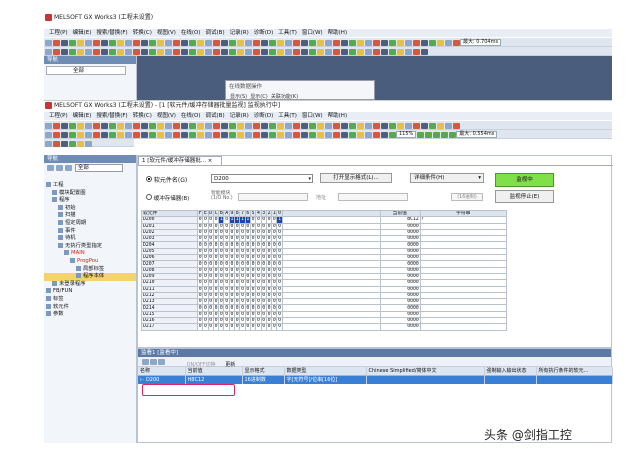  I want to click on menu-item: 搜索/替换(F), so click(111, 116).